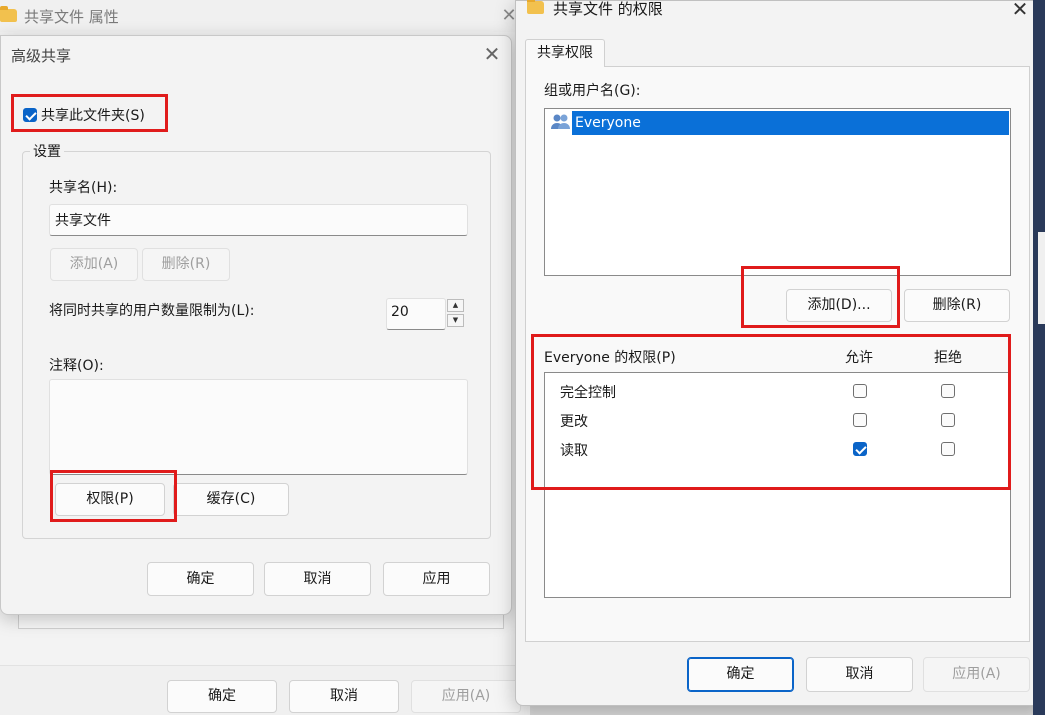 This screenshot has height=715, width=1045. I want to click on comment-label: 注释(O):, so click(76, 366).